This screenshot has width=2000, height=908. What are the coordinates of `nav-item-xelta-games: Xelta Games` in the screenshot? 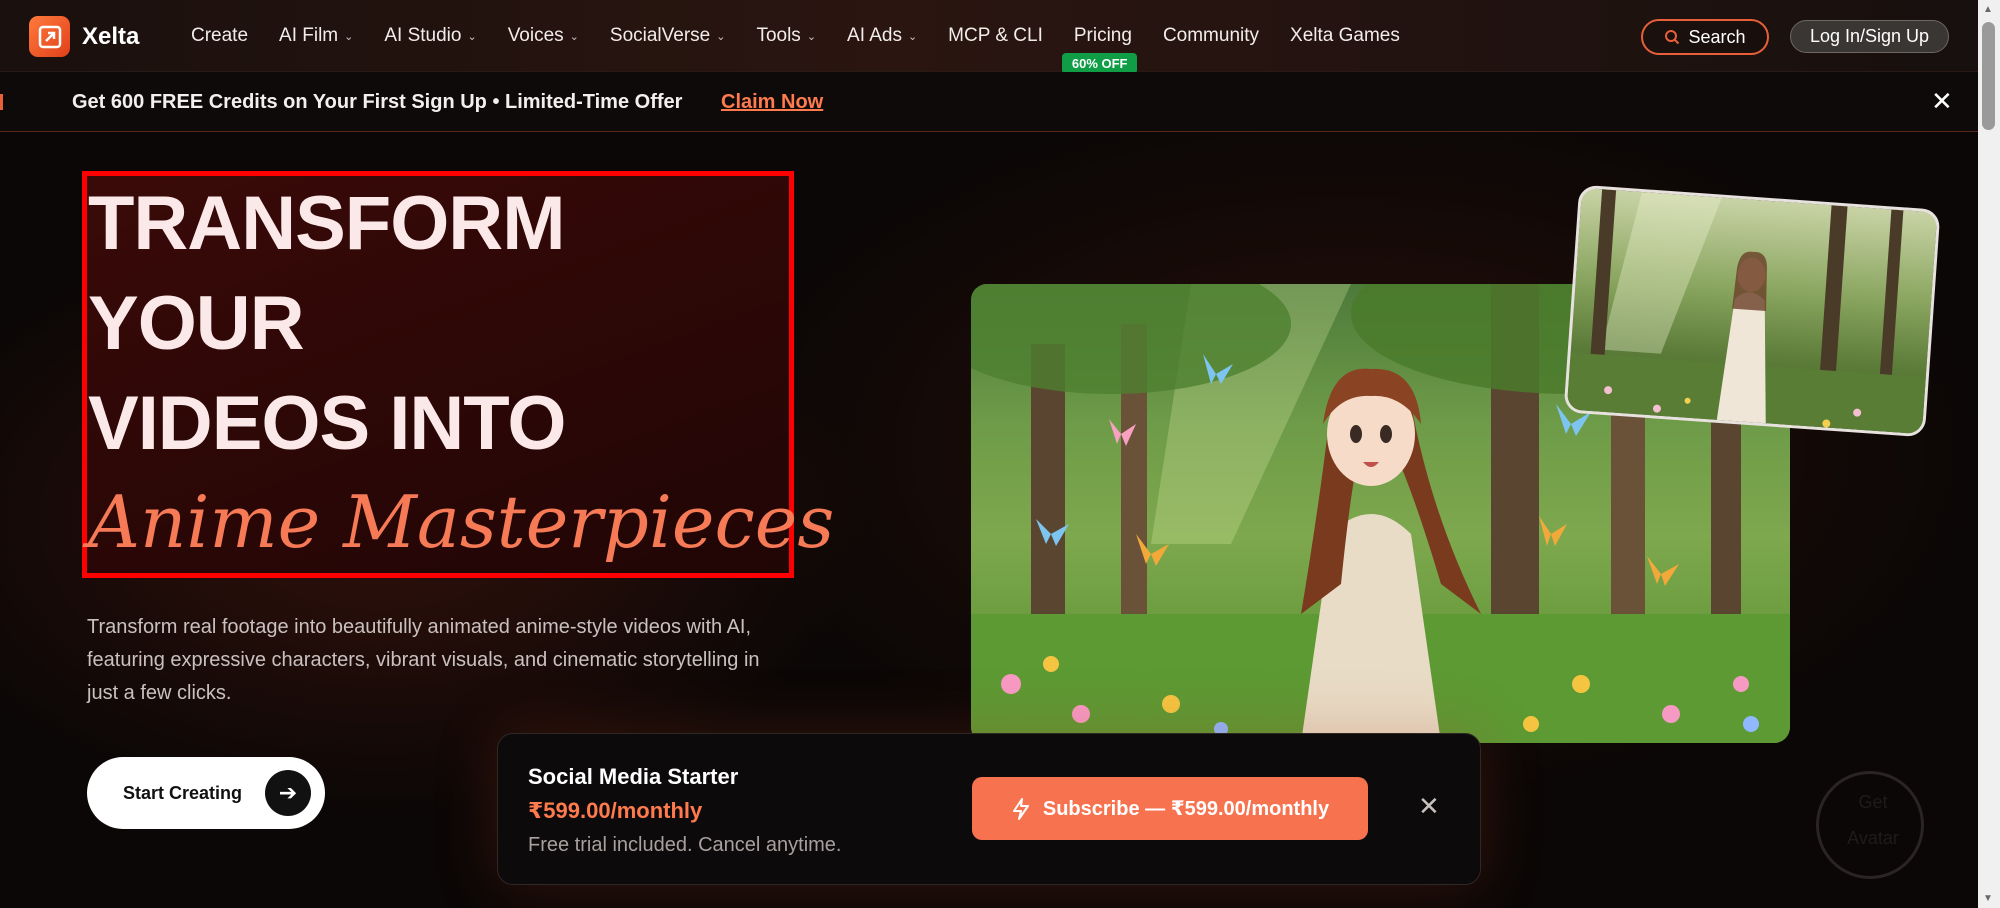 It's located at (1345, 36).